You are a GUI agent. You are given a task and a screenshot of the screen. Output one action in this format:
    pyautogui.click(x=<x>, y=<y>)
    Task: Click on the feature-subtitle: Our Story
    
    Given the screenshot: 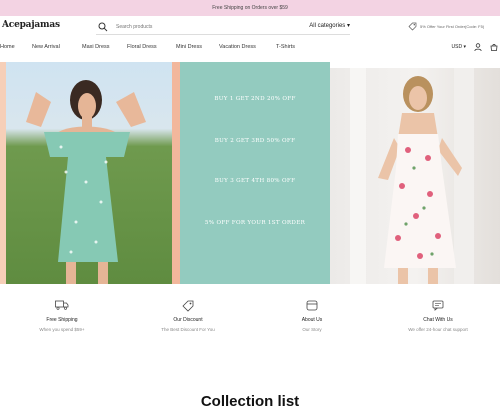 What is the action you would take?
    pyautogui.click(x=312, y=329)
    